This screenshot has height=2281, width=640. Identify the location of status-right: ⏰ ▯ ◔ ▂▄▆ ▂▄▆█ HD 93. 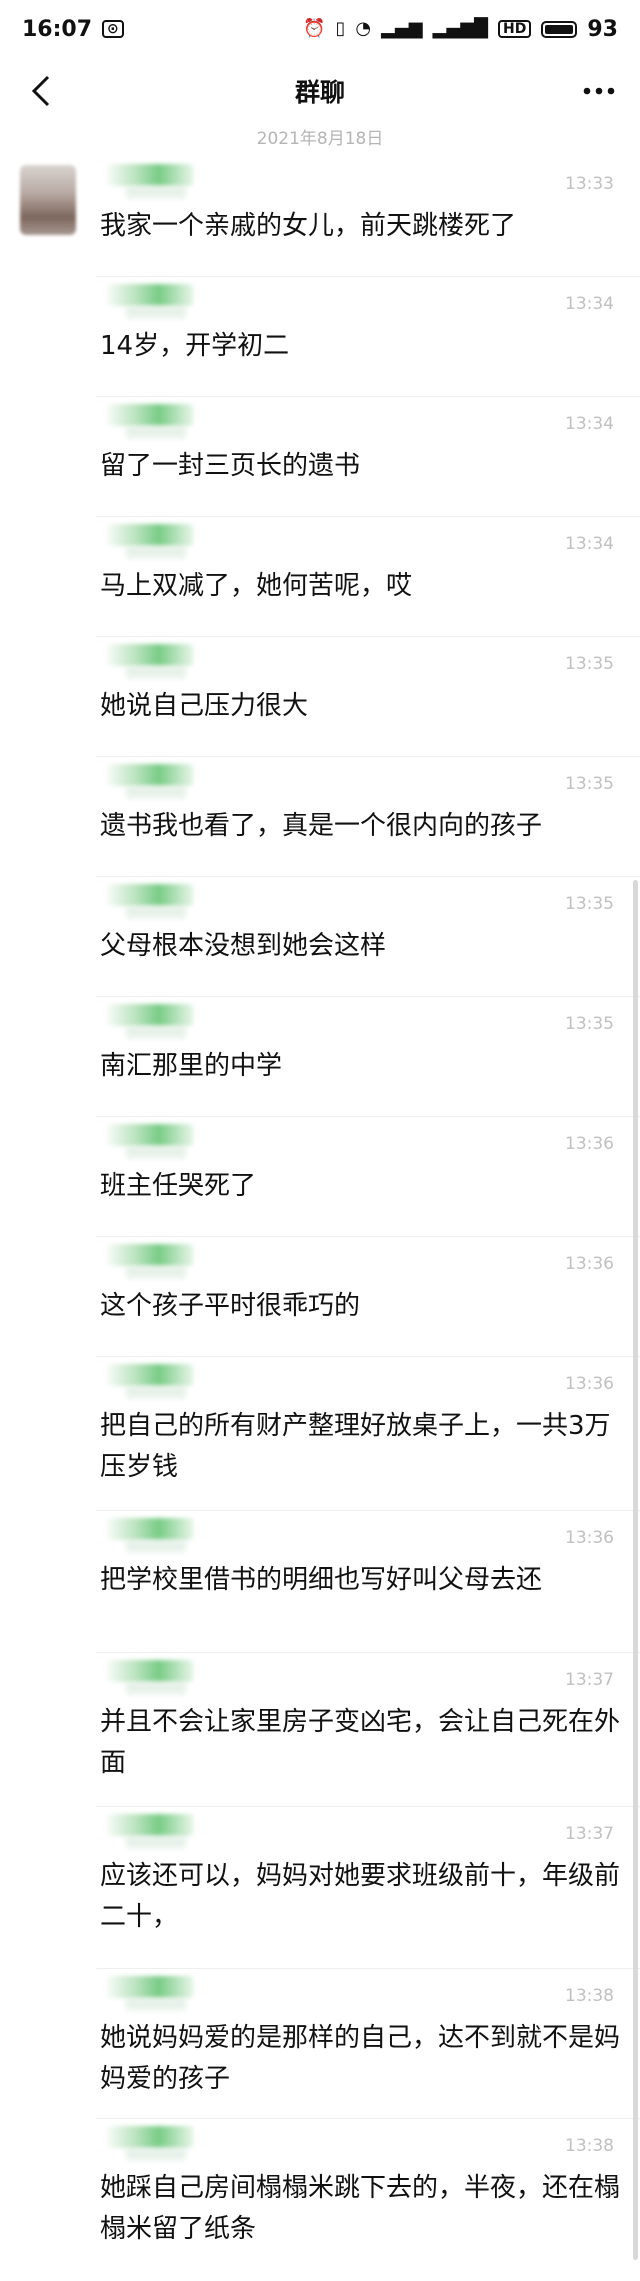
(460, 29).